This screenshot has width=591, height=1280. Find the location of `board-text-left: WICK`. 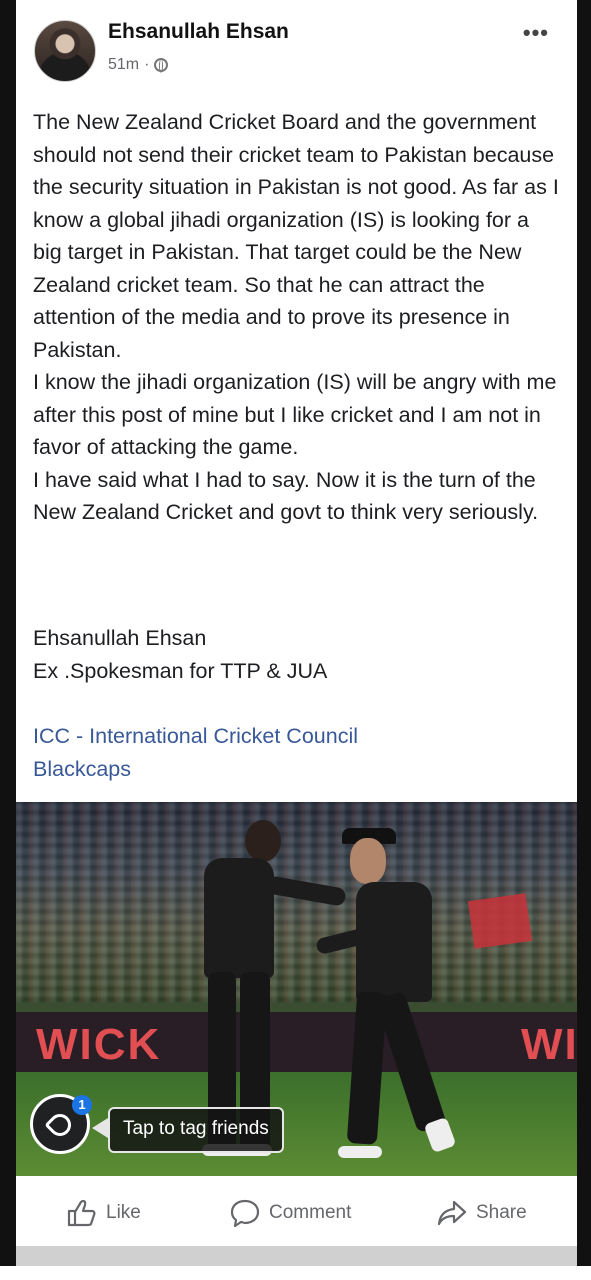

board-text-left: WICK is located at coordinates (99, 1044).